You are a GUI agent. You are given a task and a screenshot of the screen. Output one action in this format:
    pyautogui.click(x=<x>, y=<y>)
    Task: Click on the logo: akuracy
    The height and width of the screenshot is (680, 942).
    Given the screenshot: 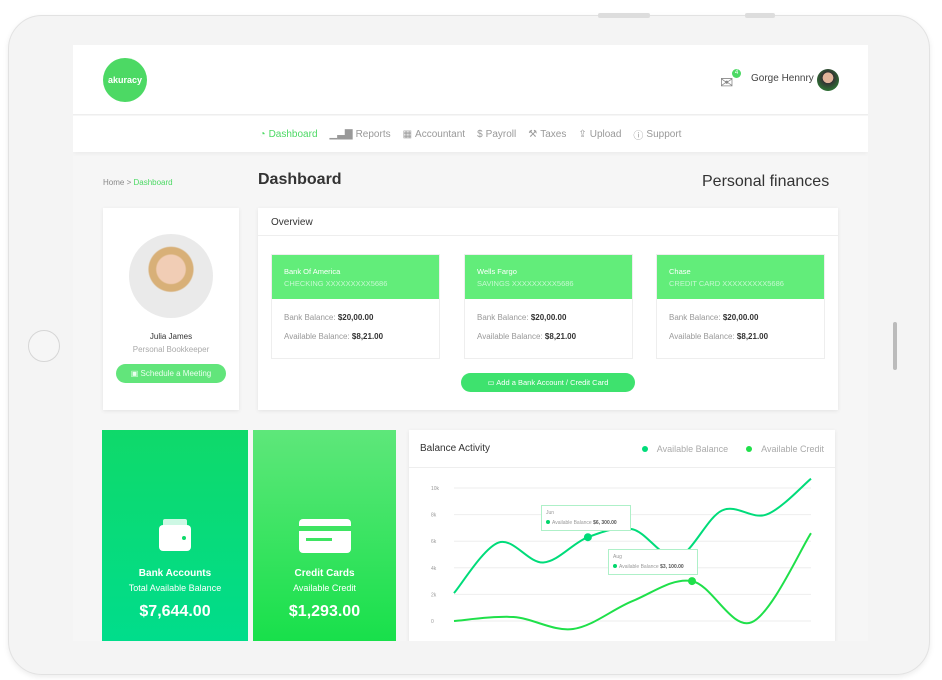 What is the action you would take?
    pyautogui.click(x=125, y=80)
    